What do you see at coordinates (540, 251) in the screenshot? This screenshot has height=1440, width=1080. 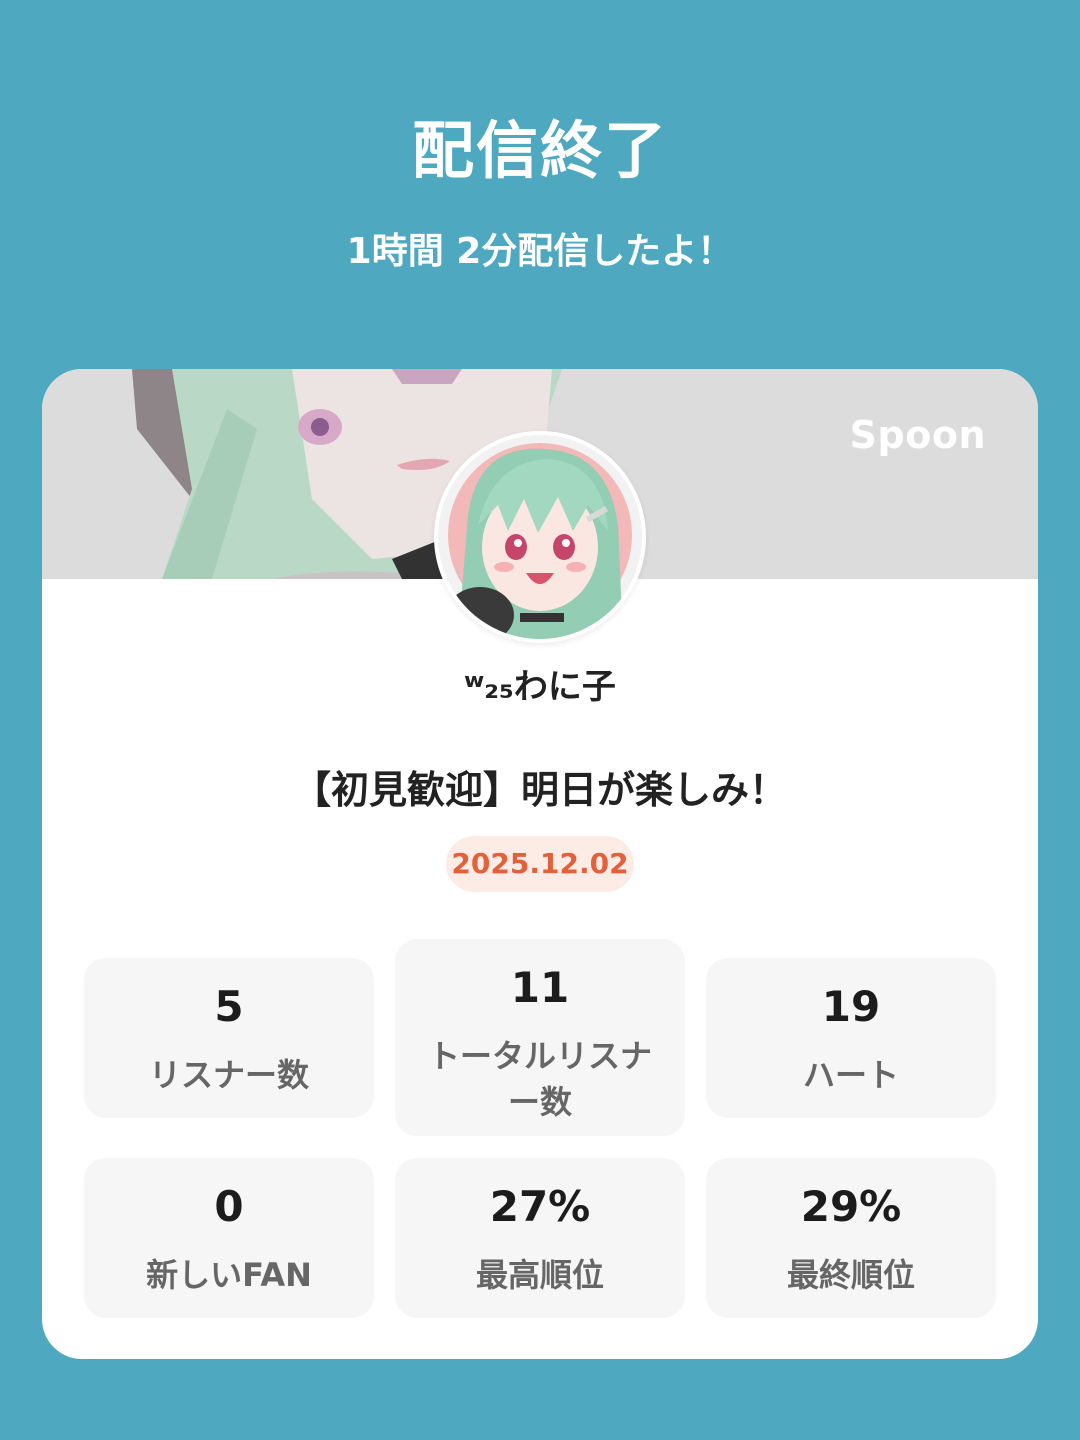 I see `duration-subtitle: 1時間 2分配信したよ！` at bounding box center [540, 251].